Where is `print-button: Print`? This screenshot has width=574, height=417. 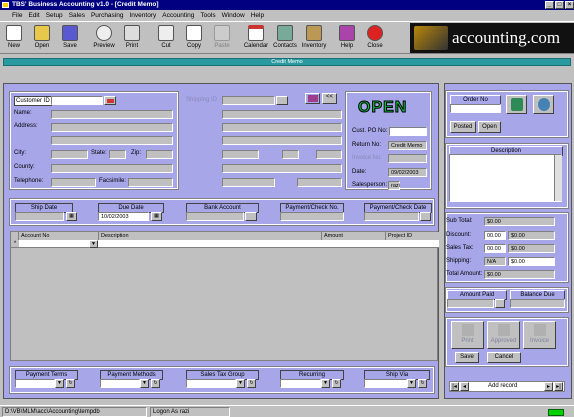
print-button: Print is located at coordinates (132, 39).